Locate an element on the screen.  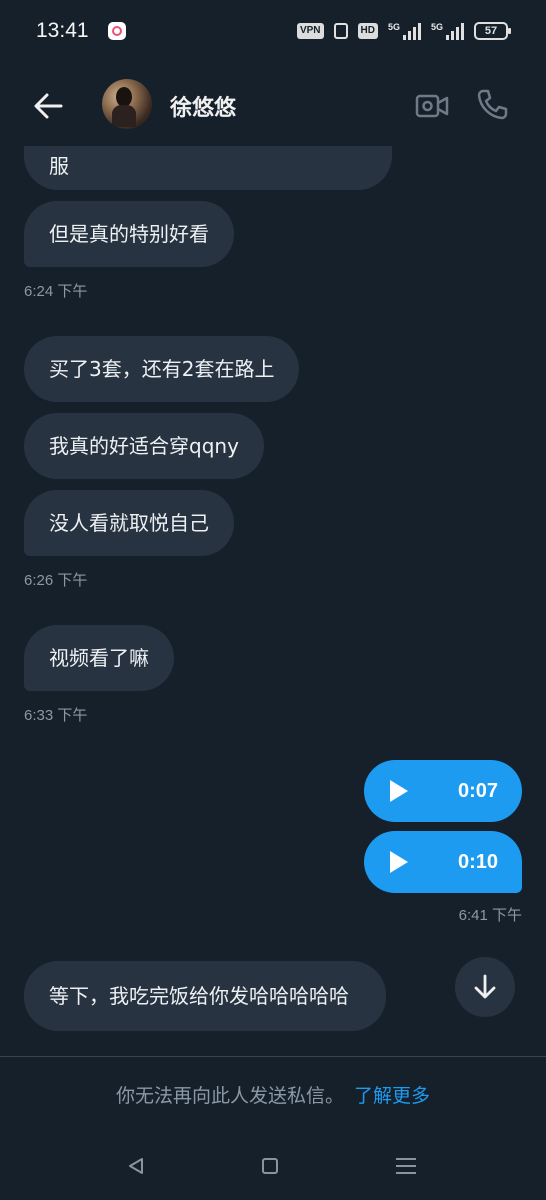
back-button is located at coordinates (48, 106).